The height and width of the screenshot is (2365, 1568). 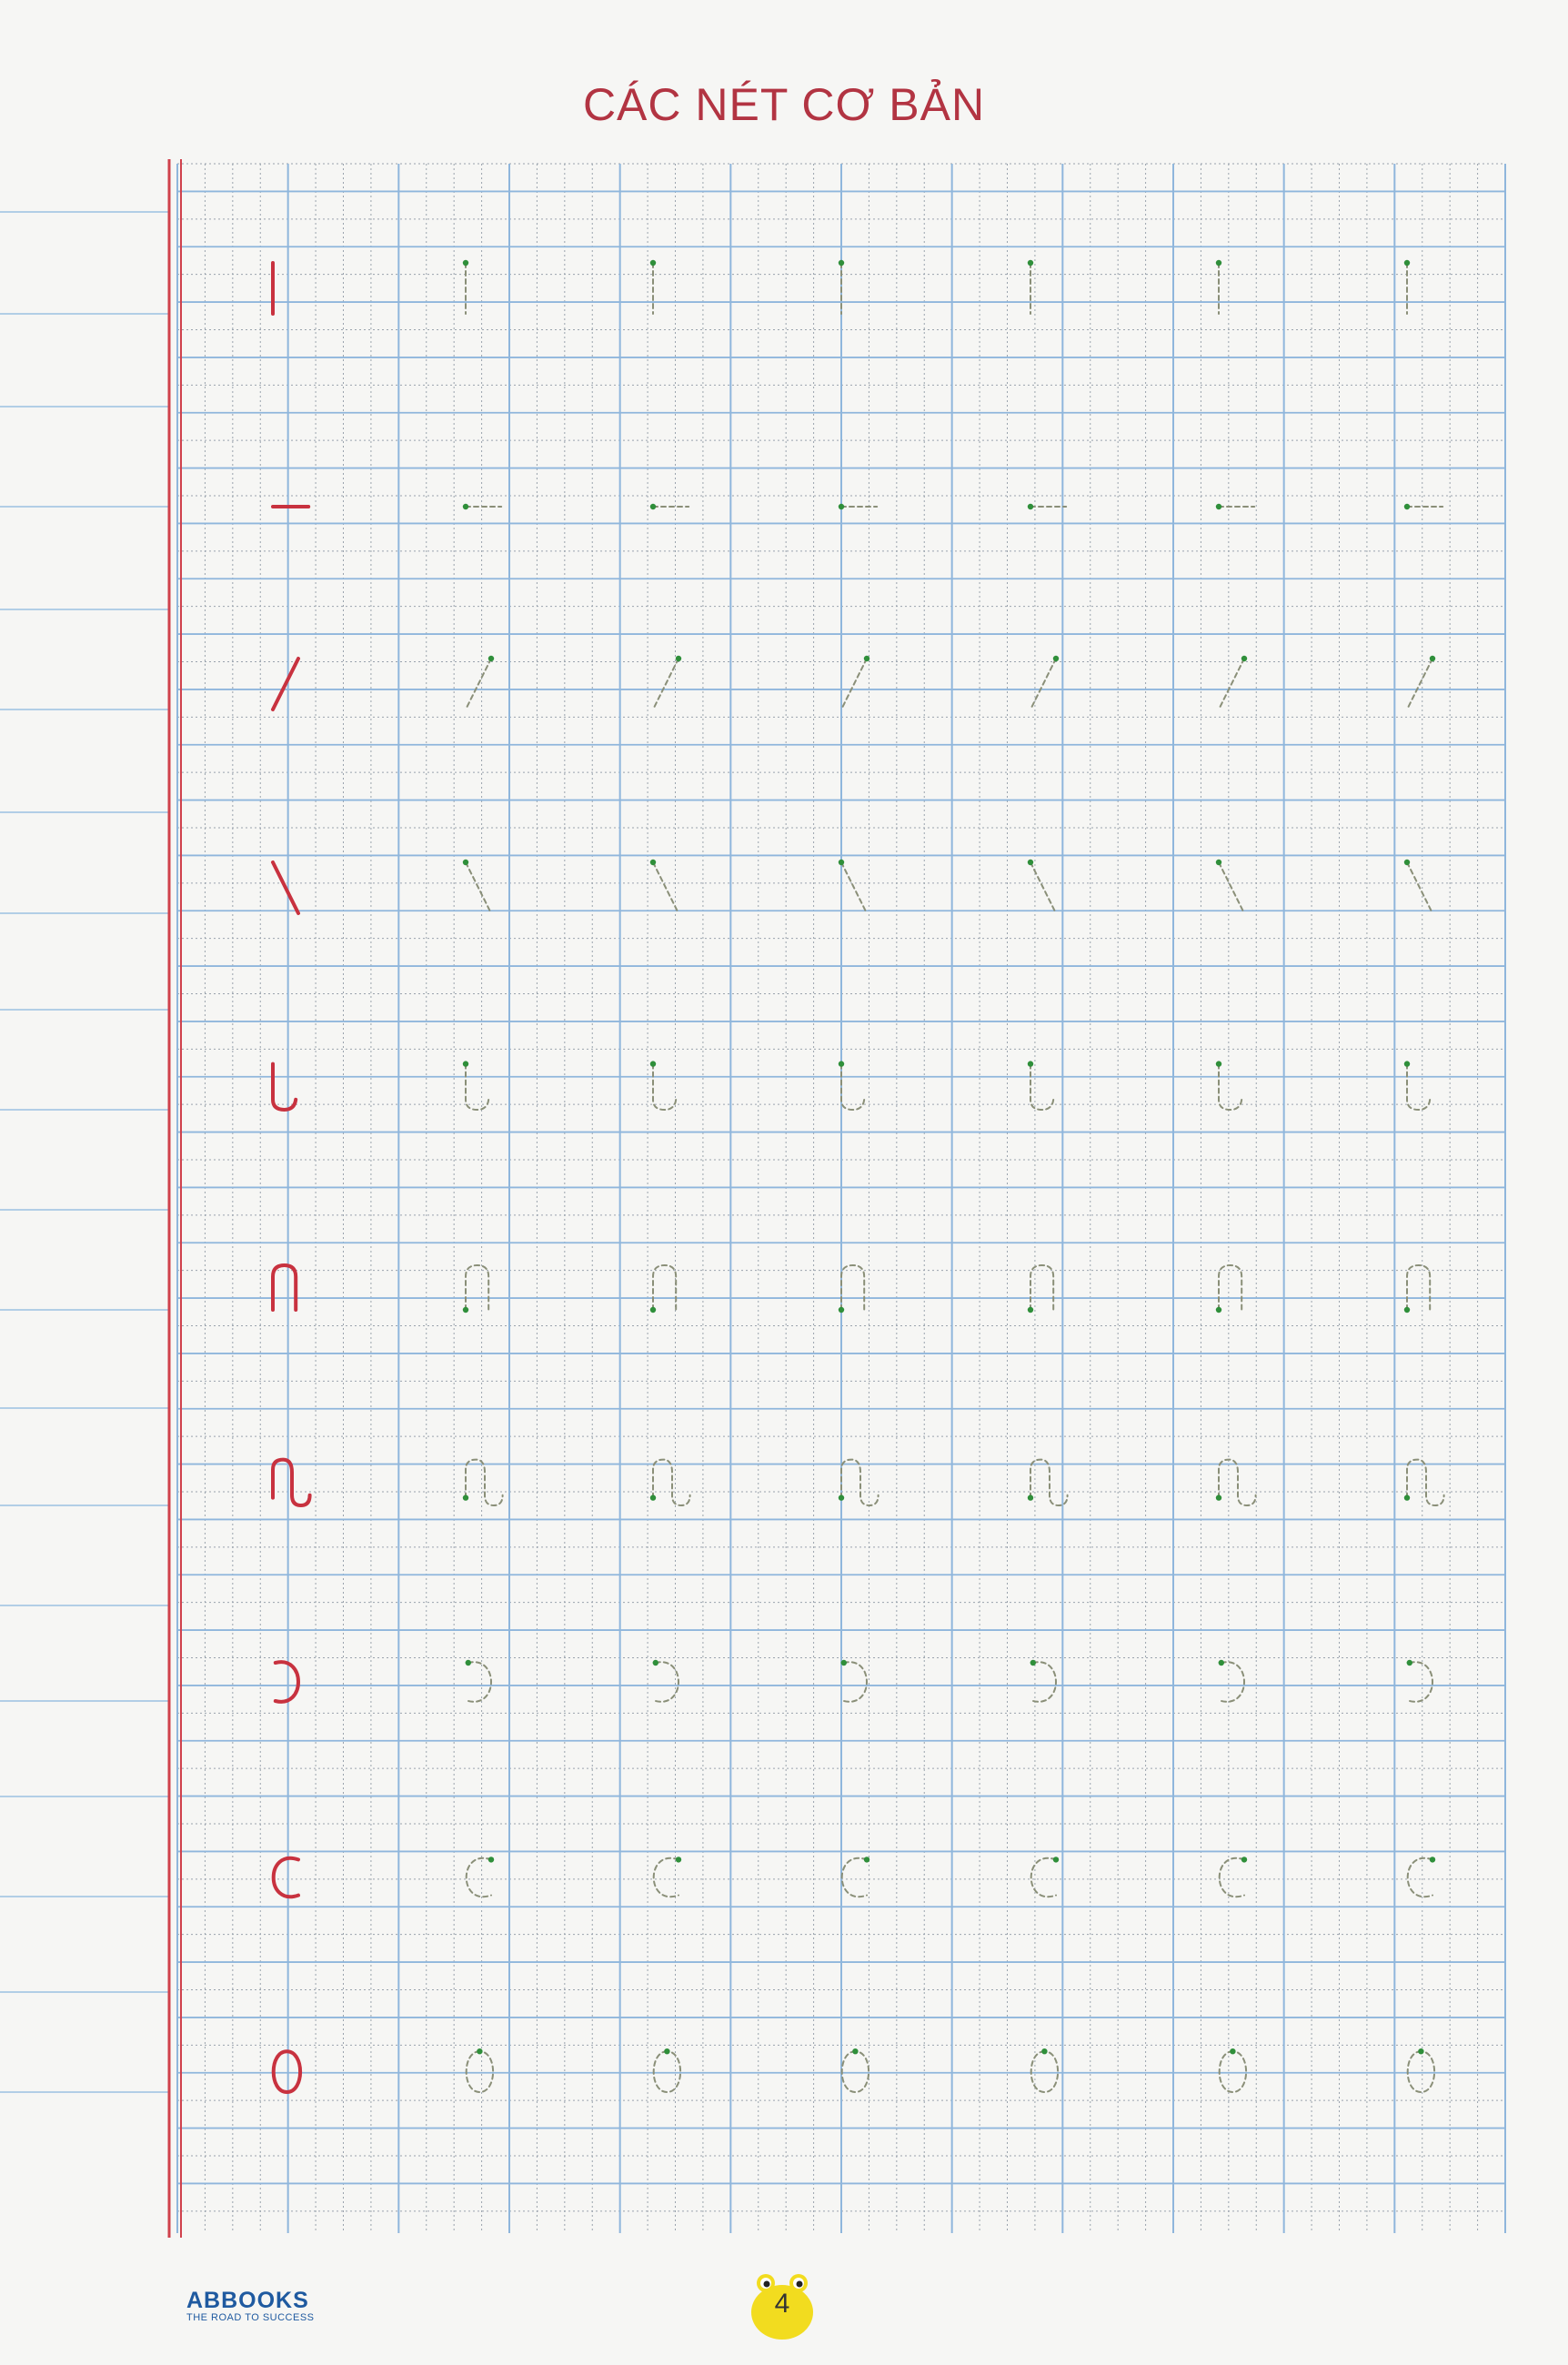 I want to click on stroke-row-double-hook, so click(x=858, y=1482).